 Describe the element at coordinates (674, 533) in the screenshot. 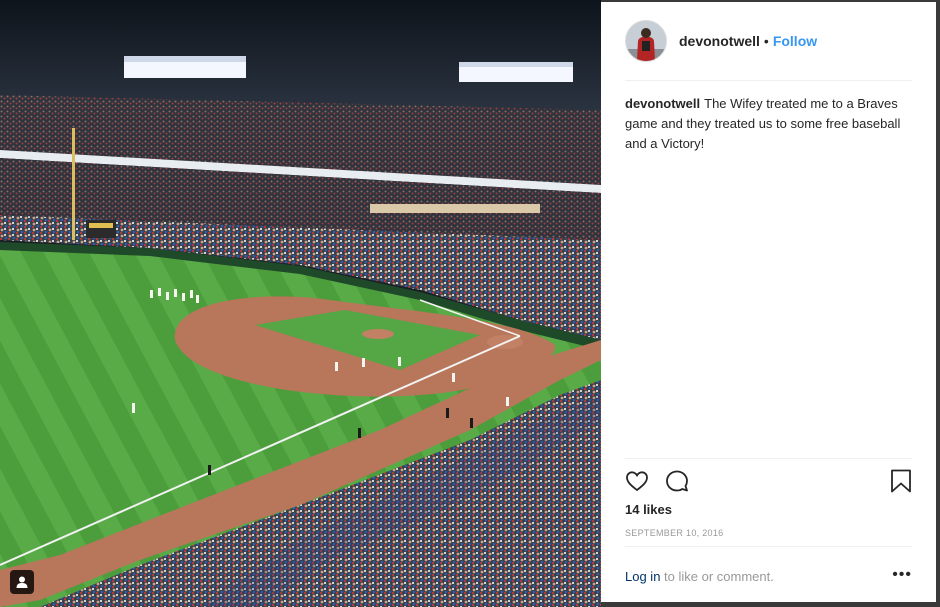

I see `post-date: SEPTEMBER 10, 2016` at that location.